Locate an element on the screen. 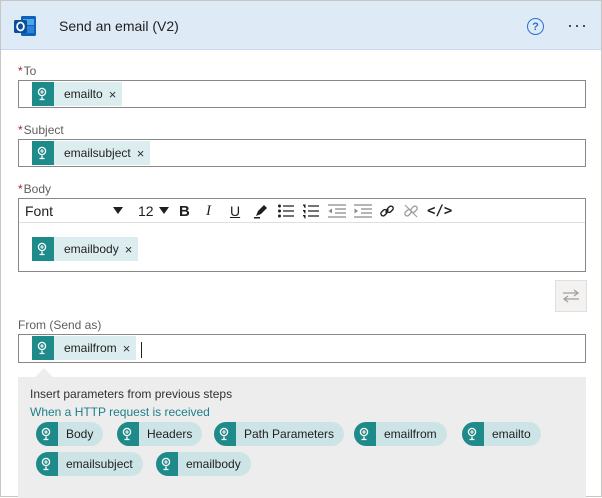 Image resolution: width=602 pixels, height=498 pixels. trigger-source-link: When a HTTP request is received is located at coordinates (120, 412).